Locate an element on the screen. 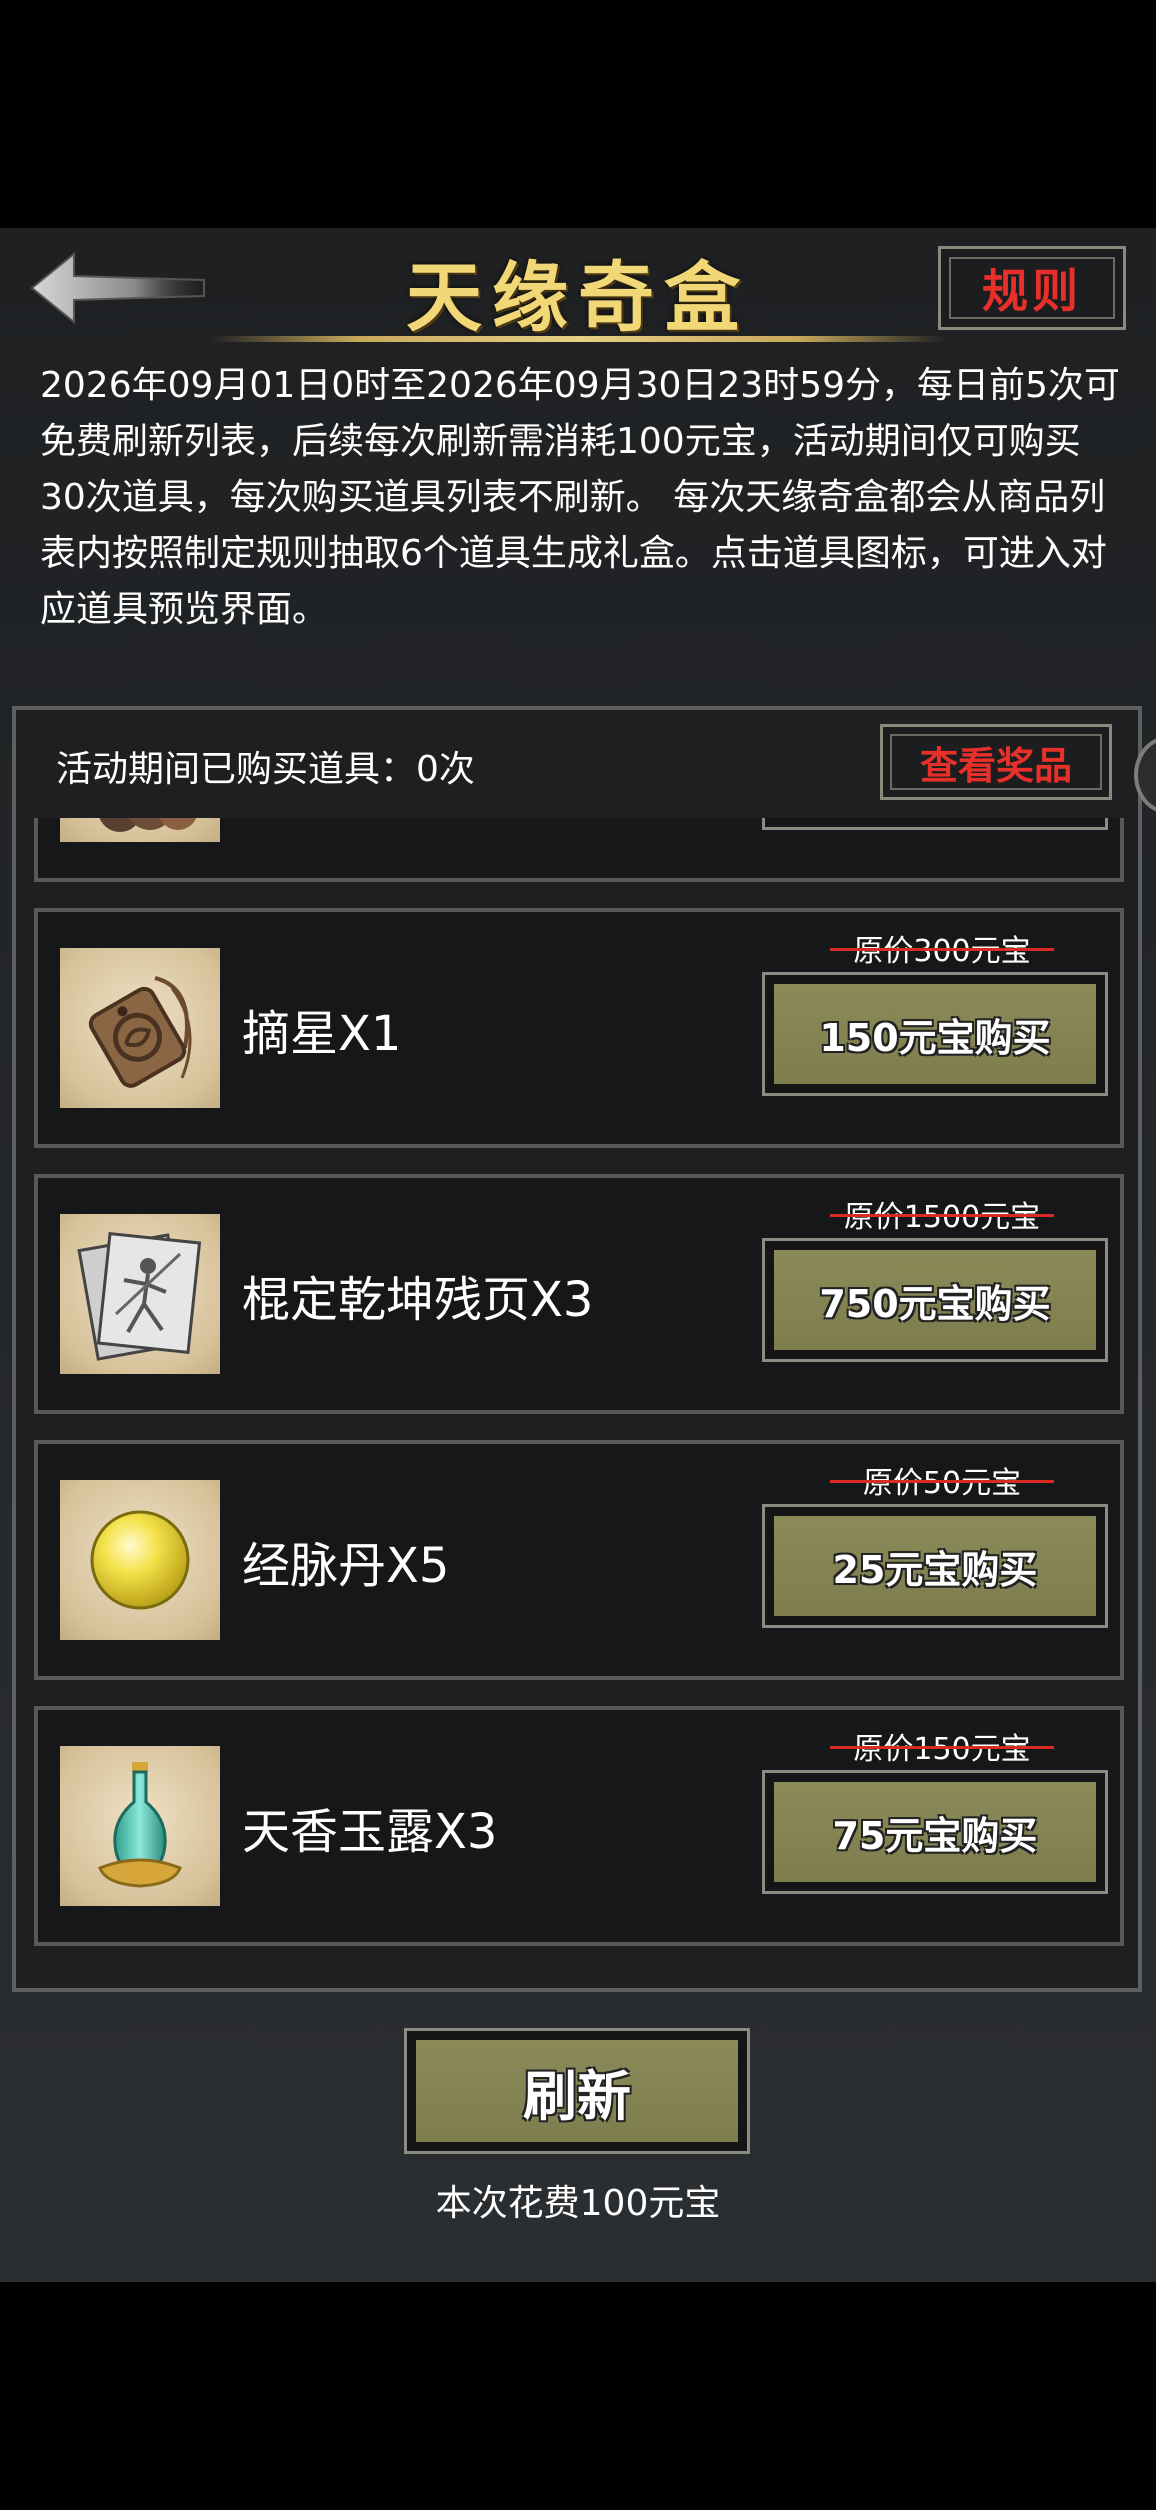 The width and height of the screenshot is (1156, 2510). original-price: 原价300元宝 is located at coordinates (942, 948).